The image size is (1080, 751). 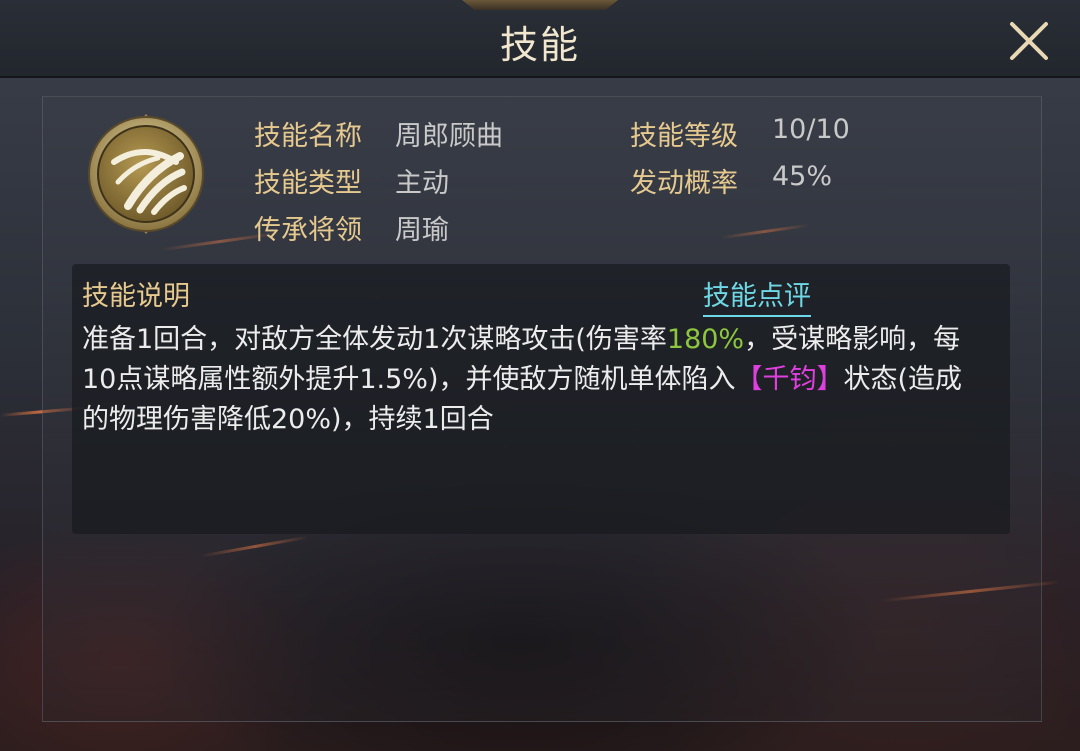 I want to click on inherit-general-label: 传承将领, so click(x=308, y=230).